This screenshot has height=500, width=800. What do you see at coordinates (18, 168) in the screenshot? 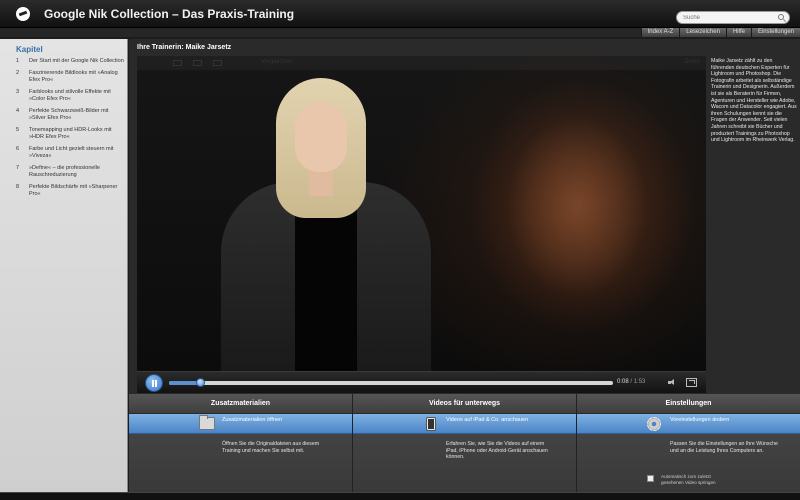
I see `chapter-number: 7` at bounding box center [18, 168].